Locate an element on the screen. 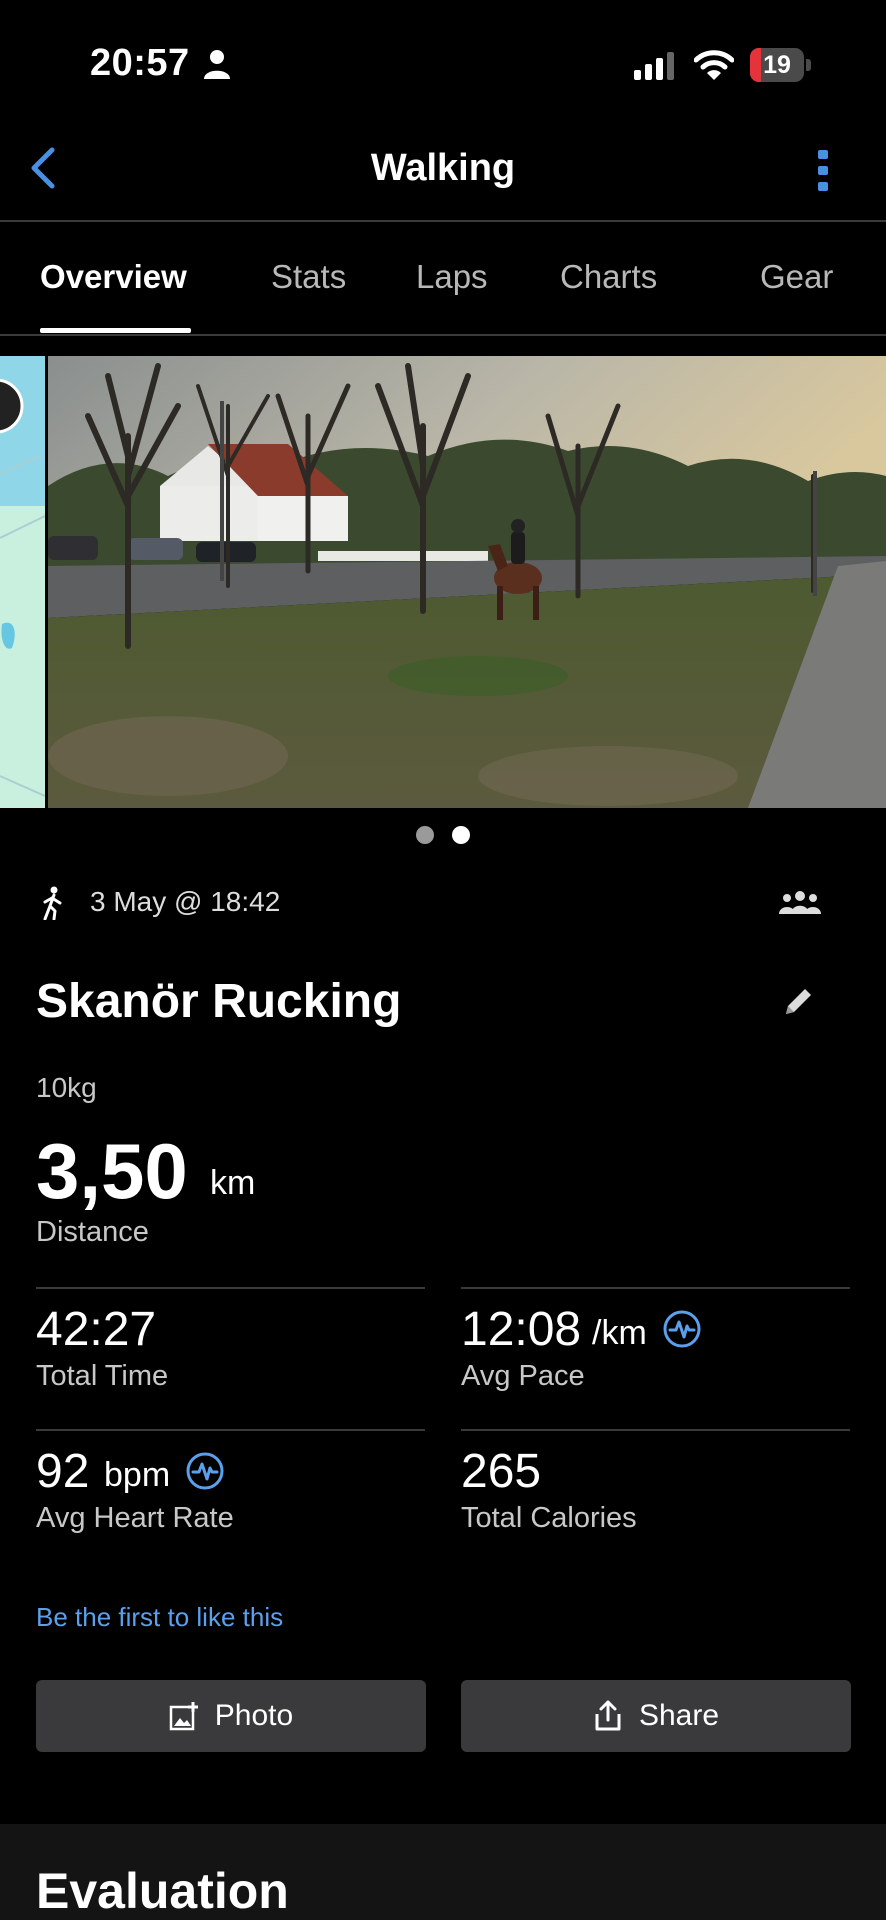 This screenshot has width=886, height=1920. tab-stats: Stats is located at coordinates (308, 277).